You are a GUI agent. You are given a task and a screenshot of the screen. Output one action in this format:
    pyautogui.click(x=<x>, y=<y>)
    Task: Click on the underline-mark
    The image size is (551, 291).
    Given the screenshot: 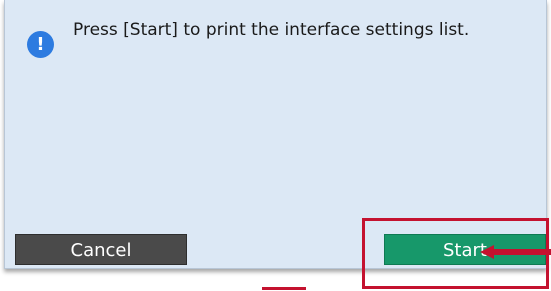 What is the action you would take?
    pyautogui.click(x=284, y=288)
    